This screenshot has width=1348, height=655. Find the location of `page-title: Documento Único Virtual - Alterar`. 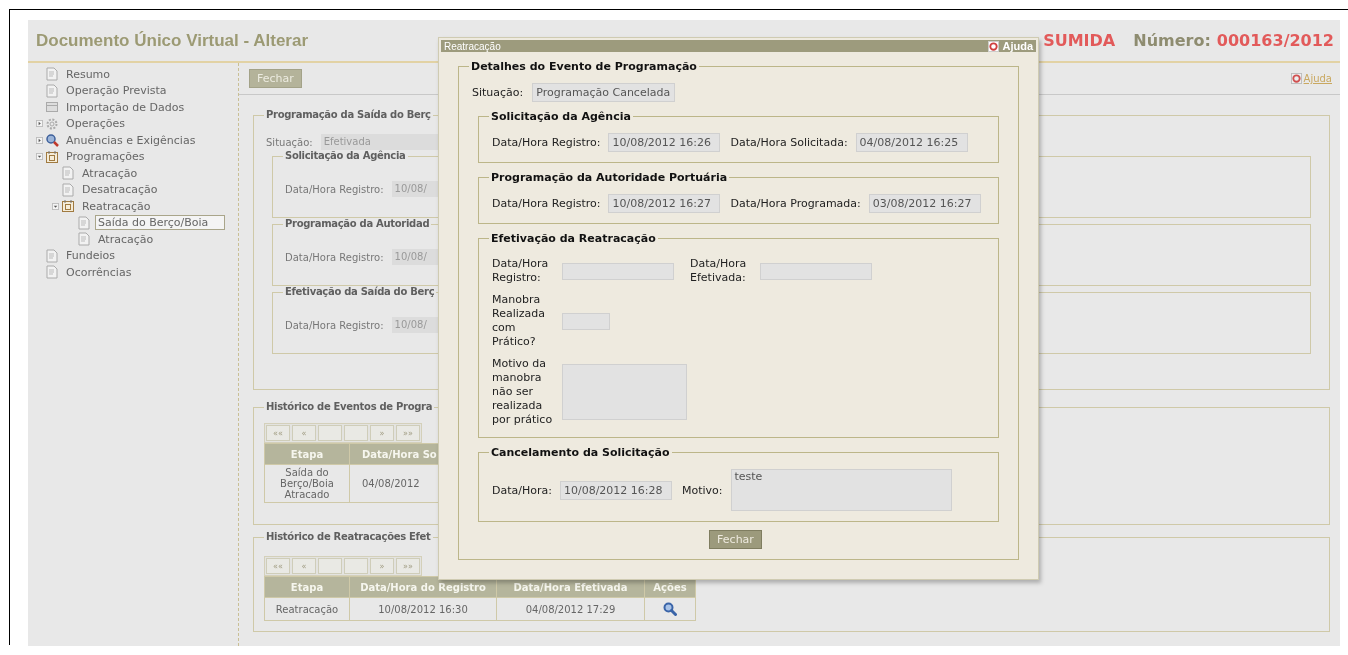

page-title: Documento Único Virtual - Alterar is located at coordinates (172, 40).